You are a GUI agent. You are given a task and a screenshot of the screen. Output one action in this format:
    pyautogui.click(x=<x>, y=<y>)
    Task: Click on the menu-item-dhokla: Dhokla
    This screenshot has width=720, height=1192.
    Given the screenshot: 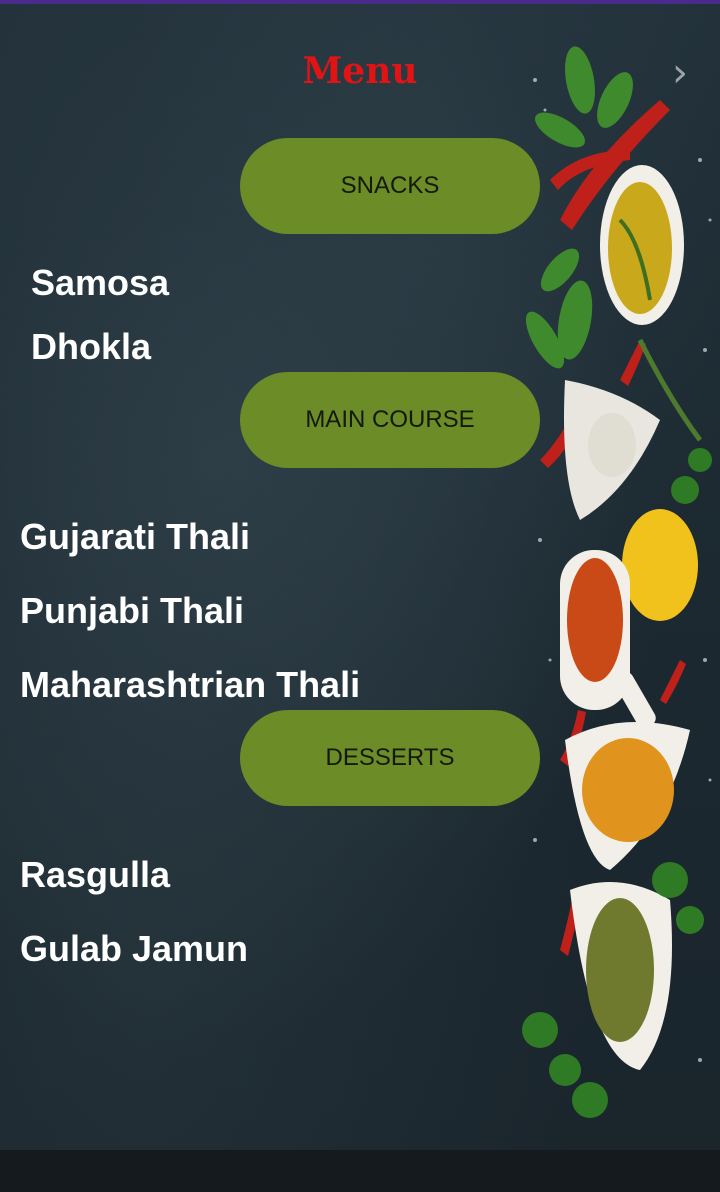 What is the action you would take?
    pyautogui.click(x=91, y=346)
    